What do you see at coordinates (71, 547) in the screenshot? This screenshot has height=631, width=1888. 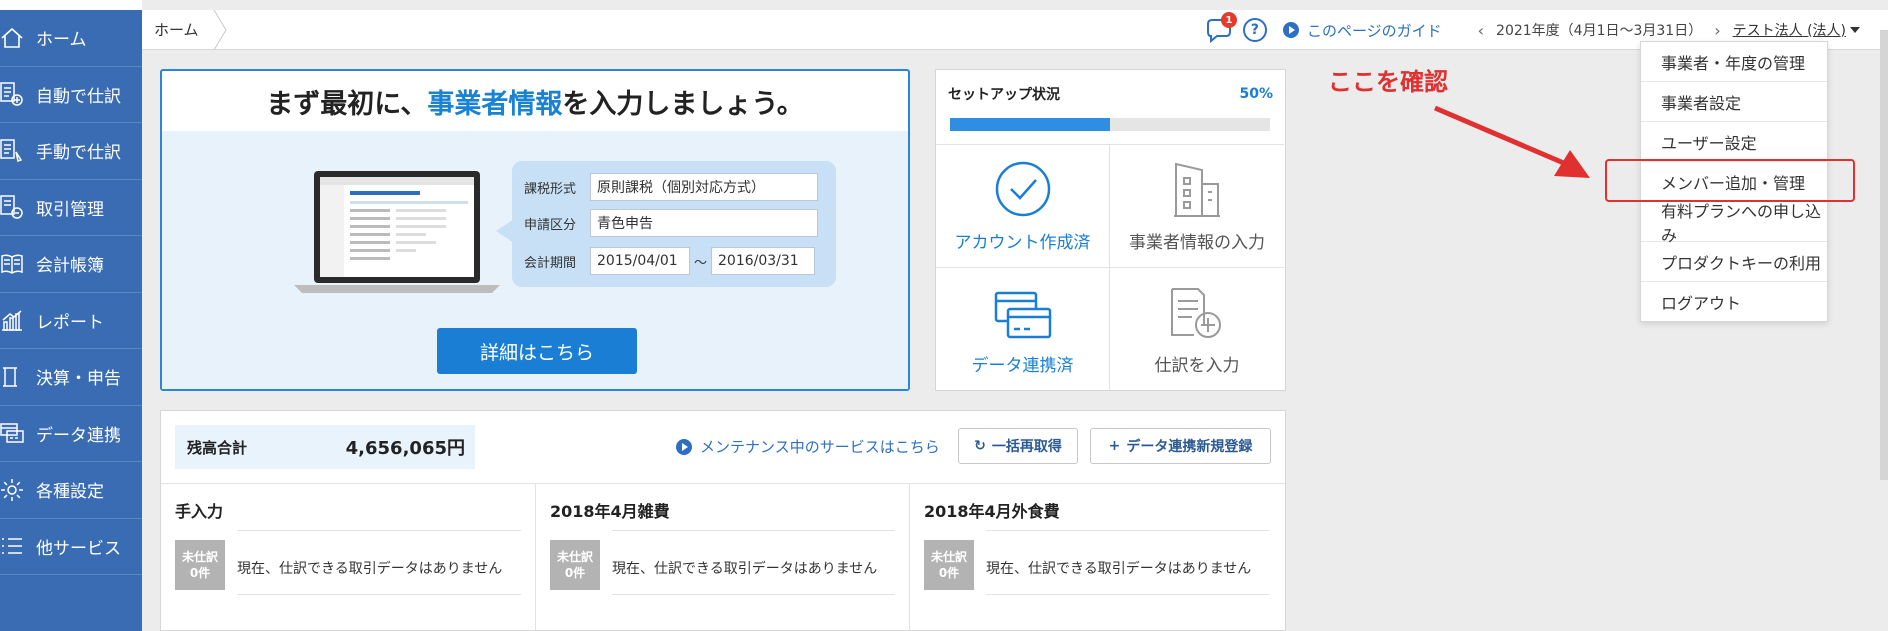 I see `sidebar-item-other-services: 他サービス` at bounding box center [71, 547].